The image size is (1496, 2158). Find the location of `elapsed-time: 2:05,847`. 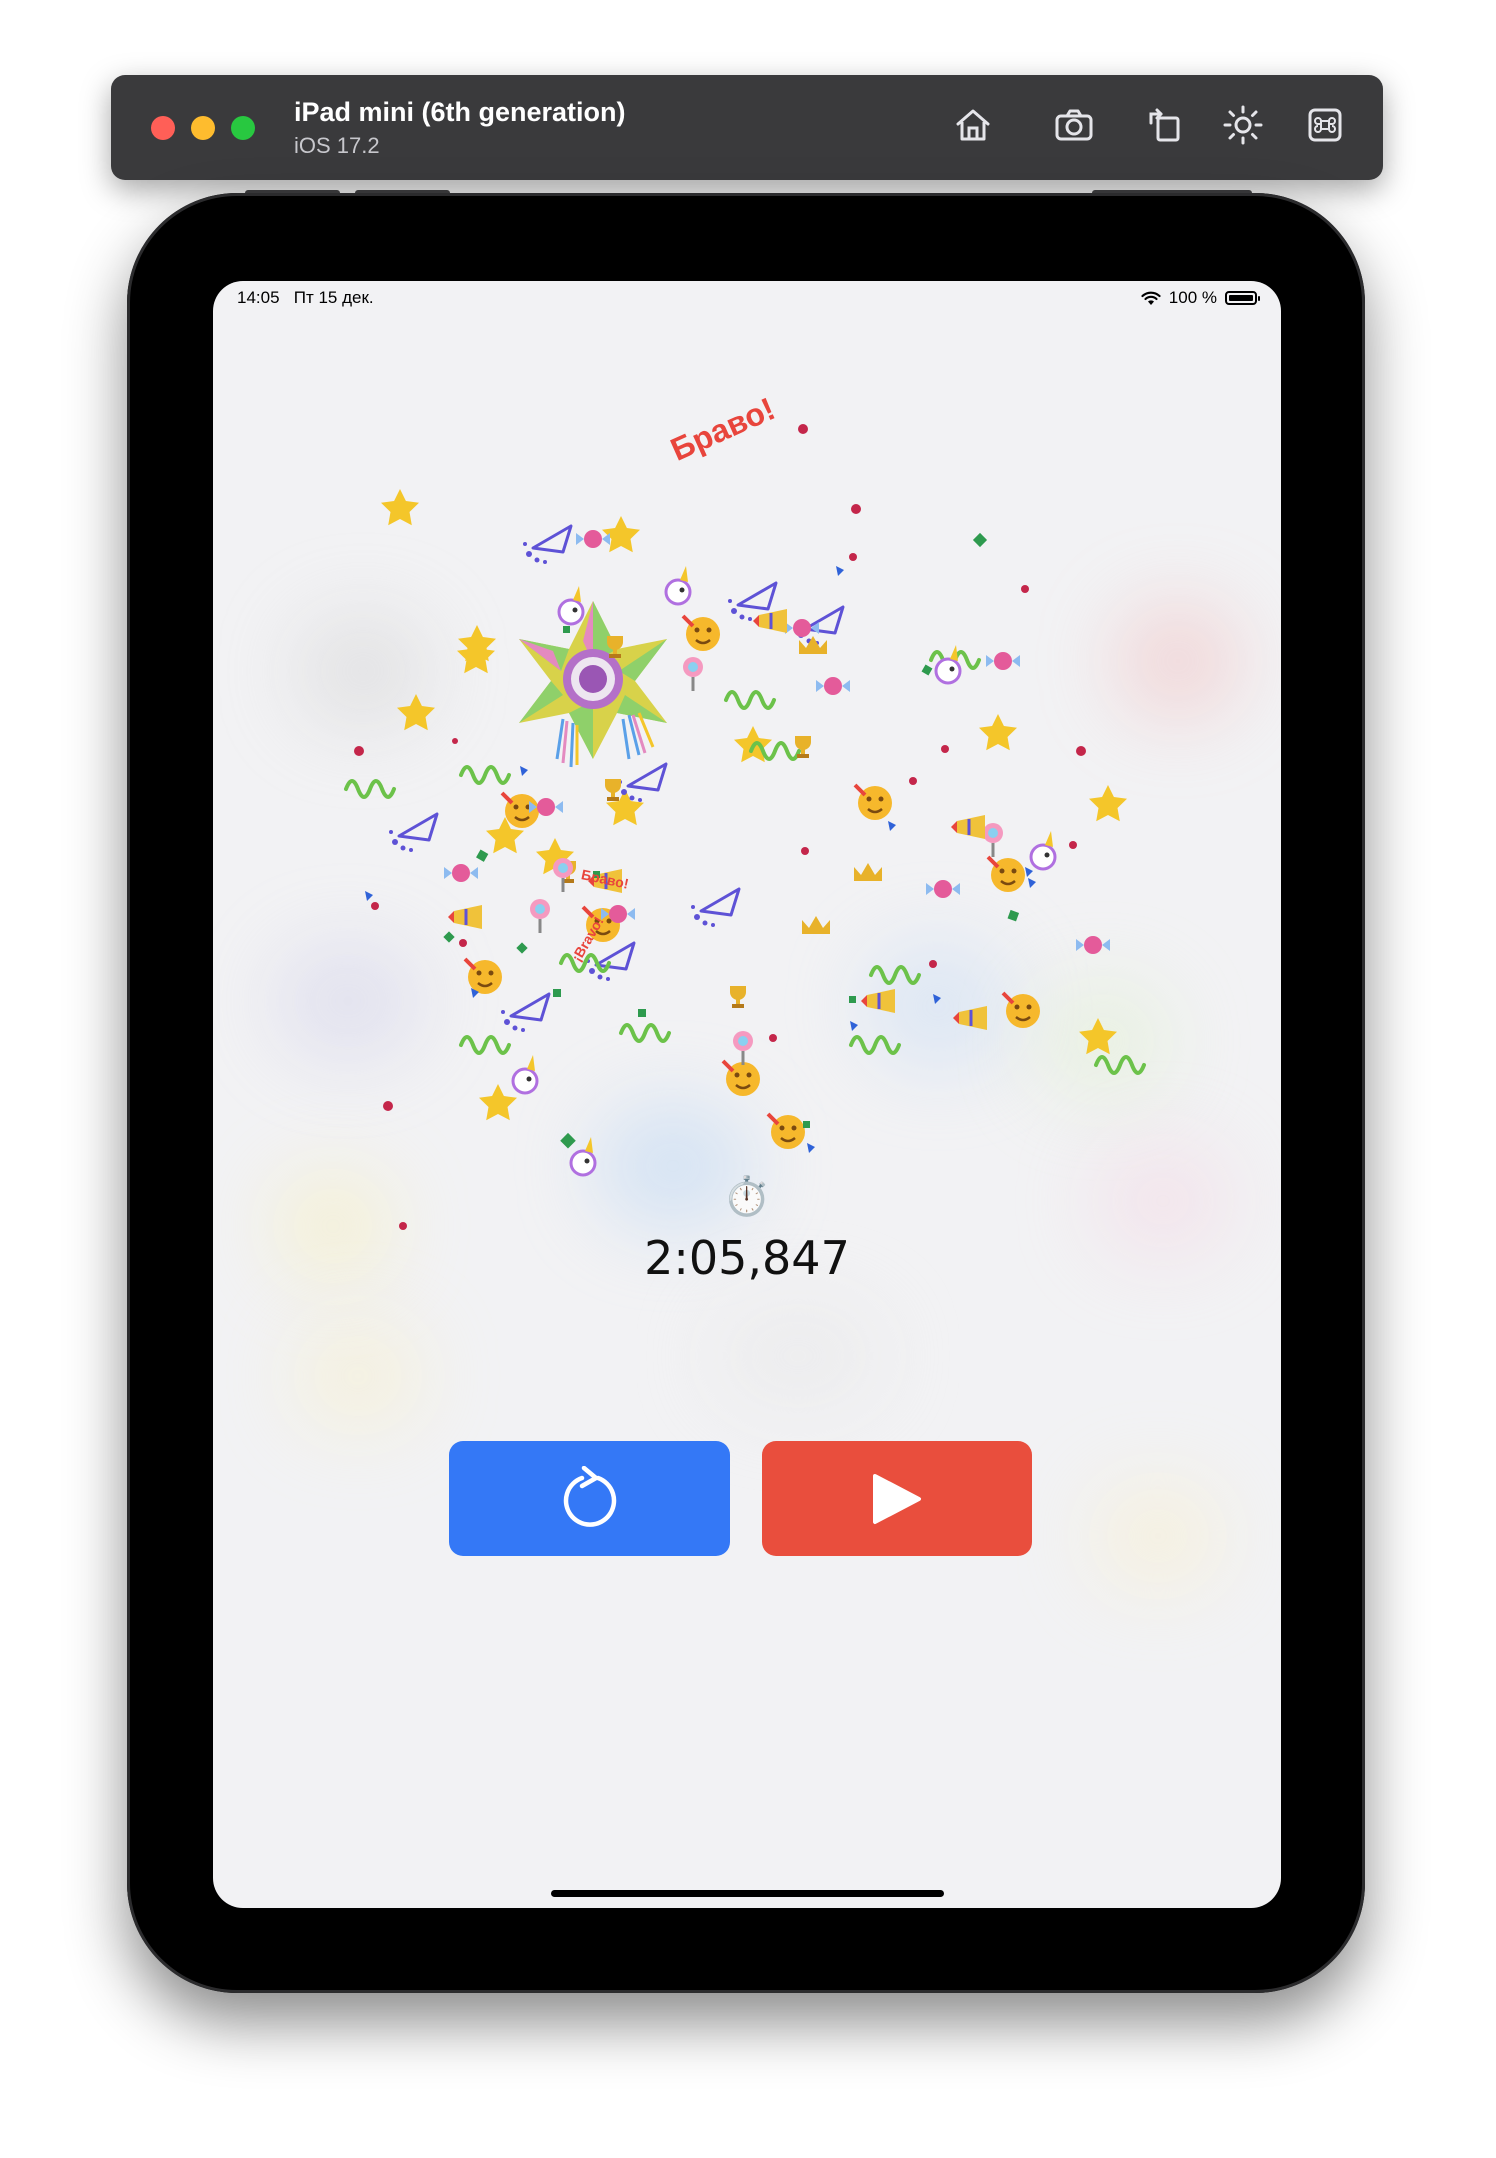

elapsed-time: 2:05,847 is located at coordinates (747, 1258).